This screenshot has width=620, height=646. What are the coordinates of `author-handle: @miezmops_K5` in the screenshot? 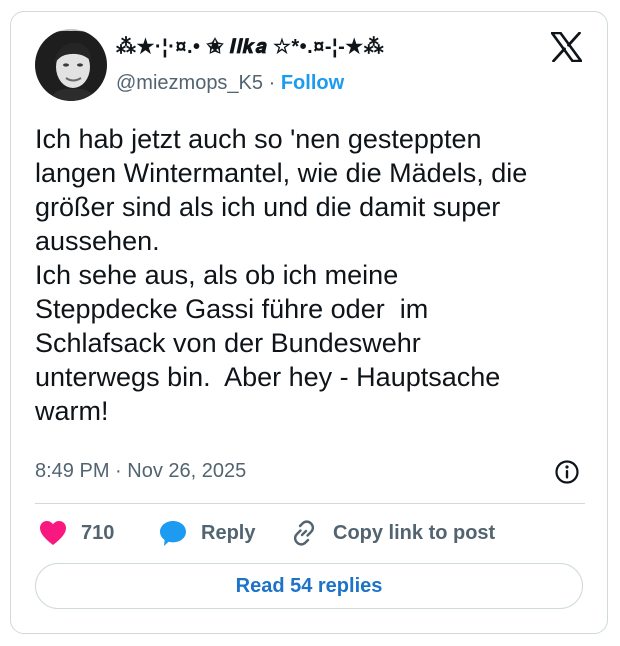 It's located at (189, 83).